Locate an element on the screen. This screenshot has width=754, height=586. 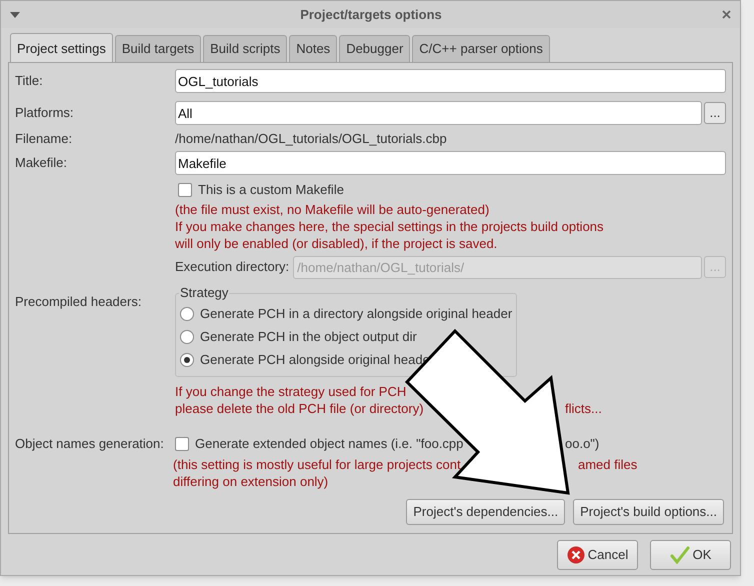
cancel-button: Cancel is located at coordinates (597, 555).